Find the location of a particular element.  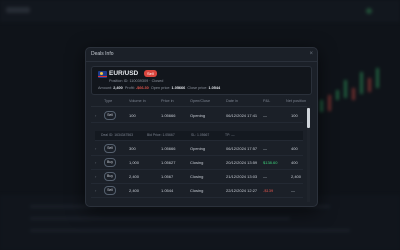

volume-cell: 1,000 is located at coordinates (134, 162).